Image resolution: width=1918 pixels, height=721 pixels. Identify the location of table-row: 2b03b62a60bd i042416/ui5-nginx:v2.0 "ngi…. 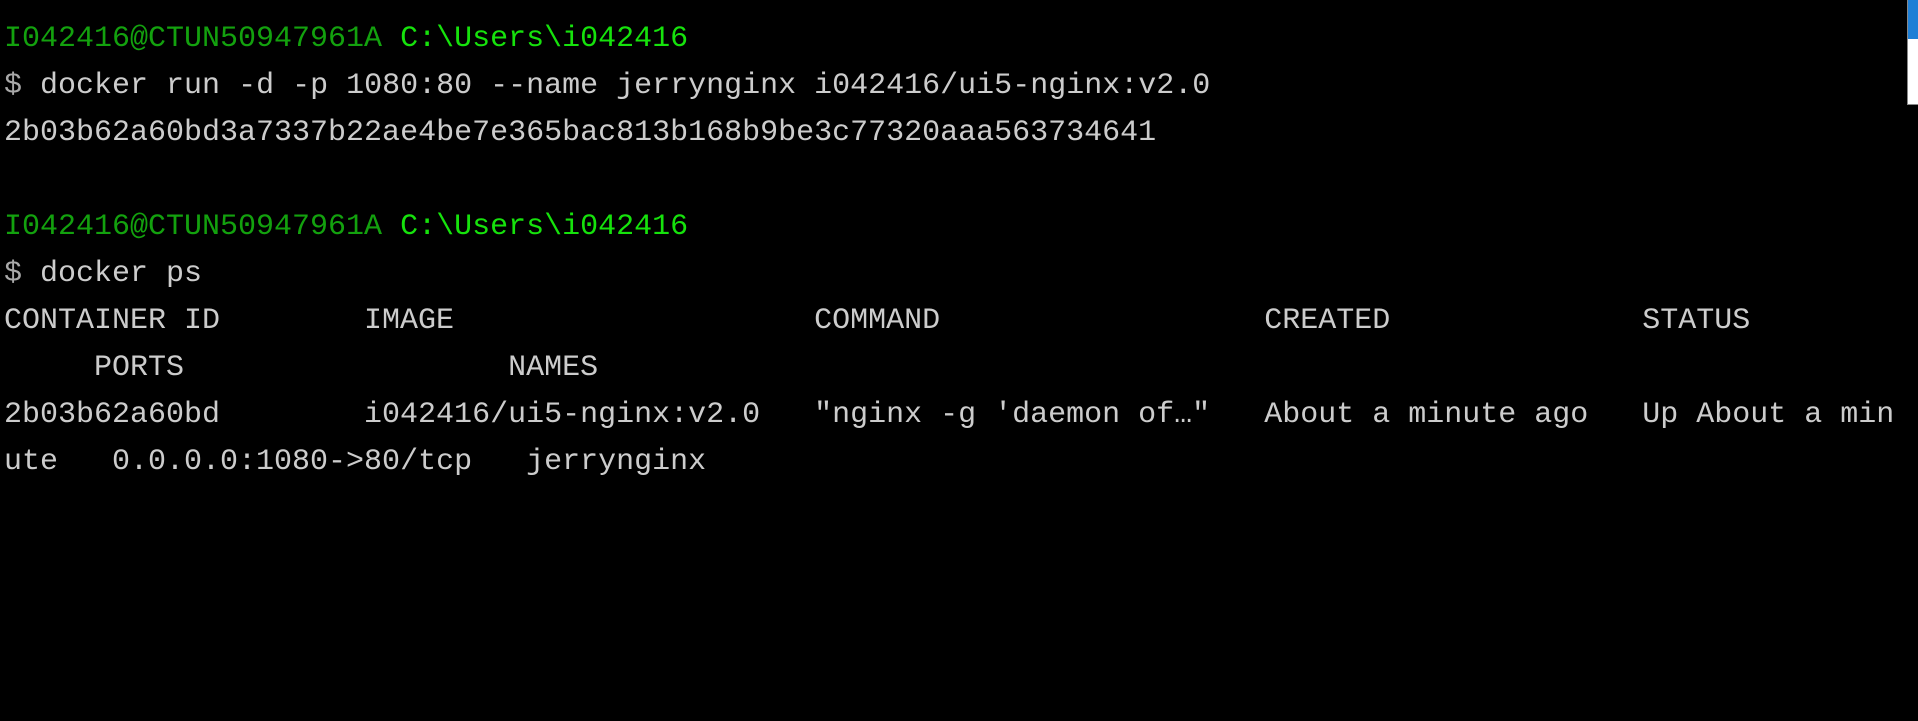
(954, 415).